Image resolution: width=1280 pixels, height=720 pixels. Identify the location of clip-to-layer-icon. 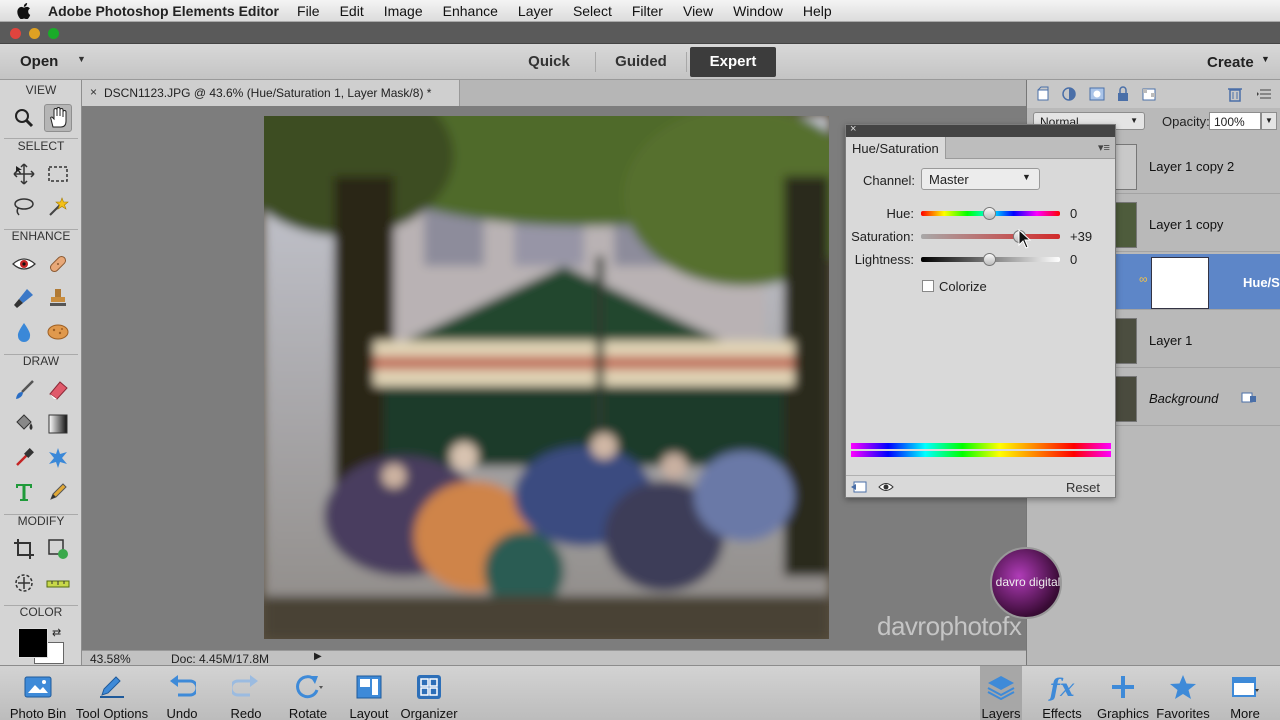
(859, 488).